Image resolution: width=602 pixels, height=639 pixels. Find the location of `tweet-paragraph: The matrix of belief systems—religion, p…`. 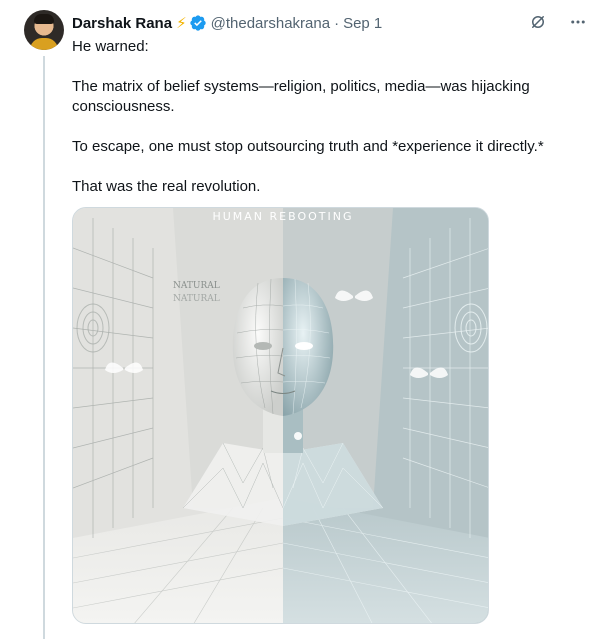

tweet-paragraph: The matrix of belief systems—religion, p… is located at coordinates (301, 96).